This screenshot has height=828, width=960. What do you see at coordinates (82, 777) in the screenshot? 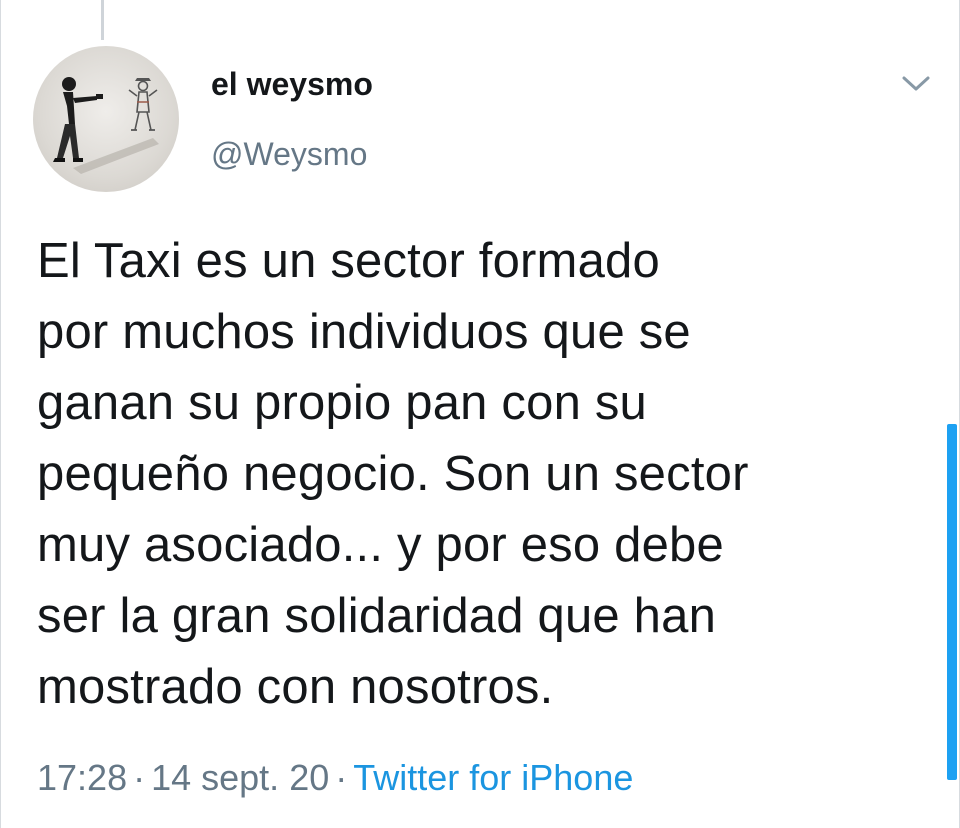
I see `tweet-time: 17:28` at bounding box center [82, 777].